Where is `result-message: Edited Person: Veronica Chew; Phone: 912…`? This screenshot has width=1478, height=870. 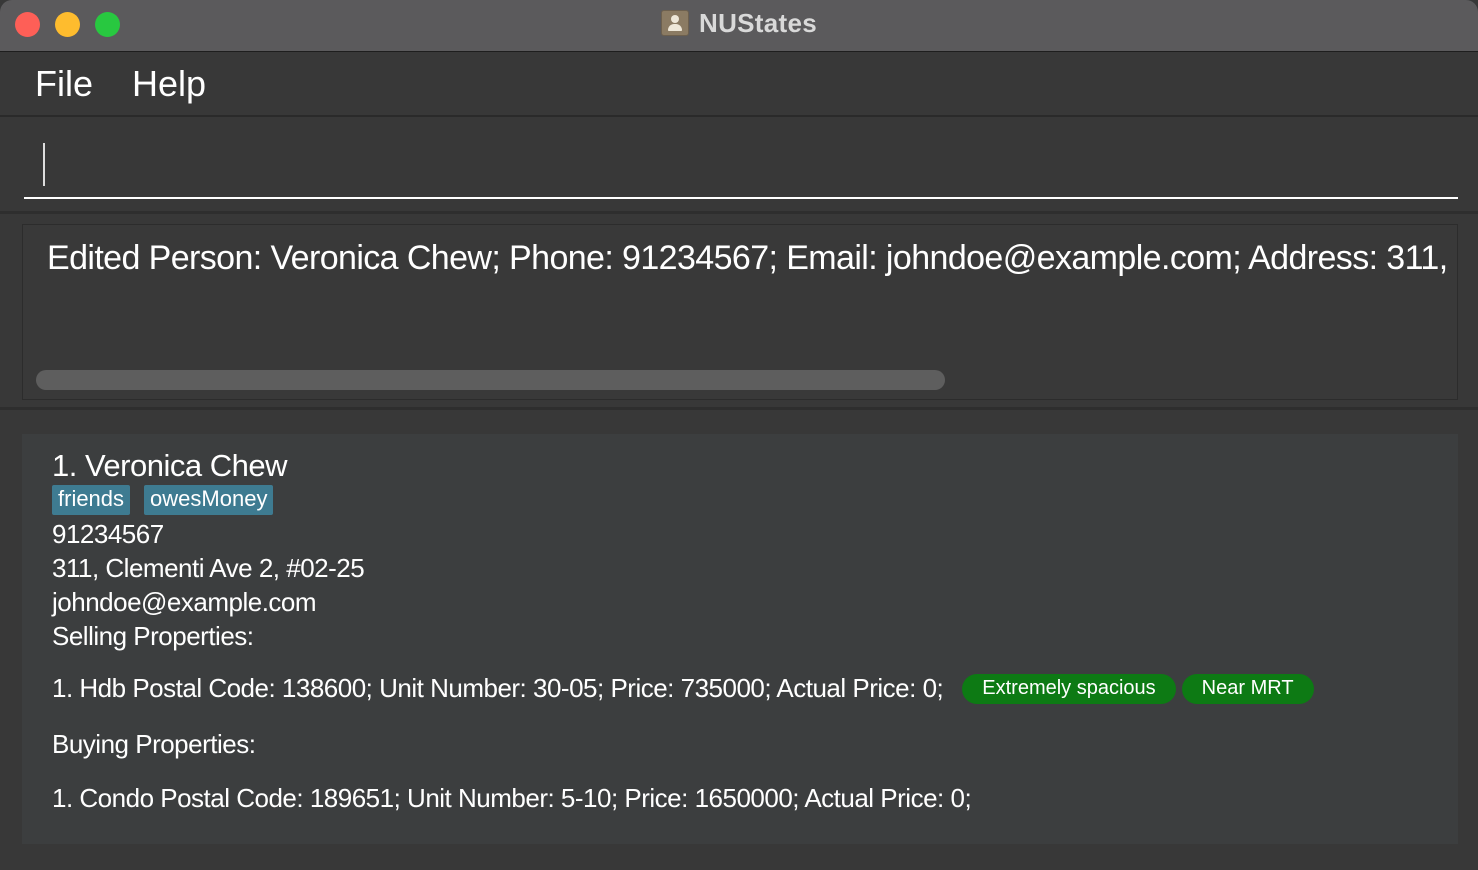
result-message: Edited Person: Veronica Chew; Phone: 912… is located at coordinates (752, 258).